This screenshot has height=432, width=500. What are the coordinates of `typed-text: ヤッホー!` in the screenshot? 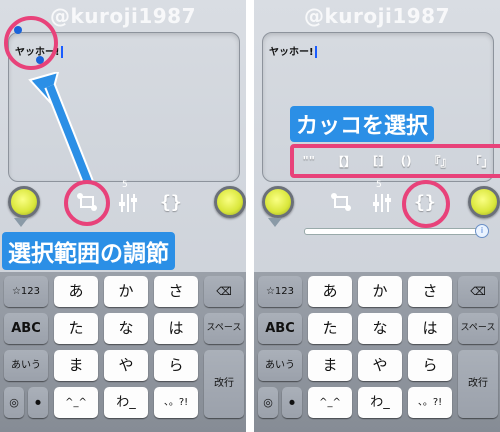 It's located at (293, 50).